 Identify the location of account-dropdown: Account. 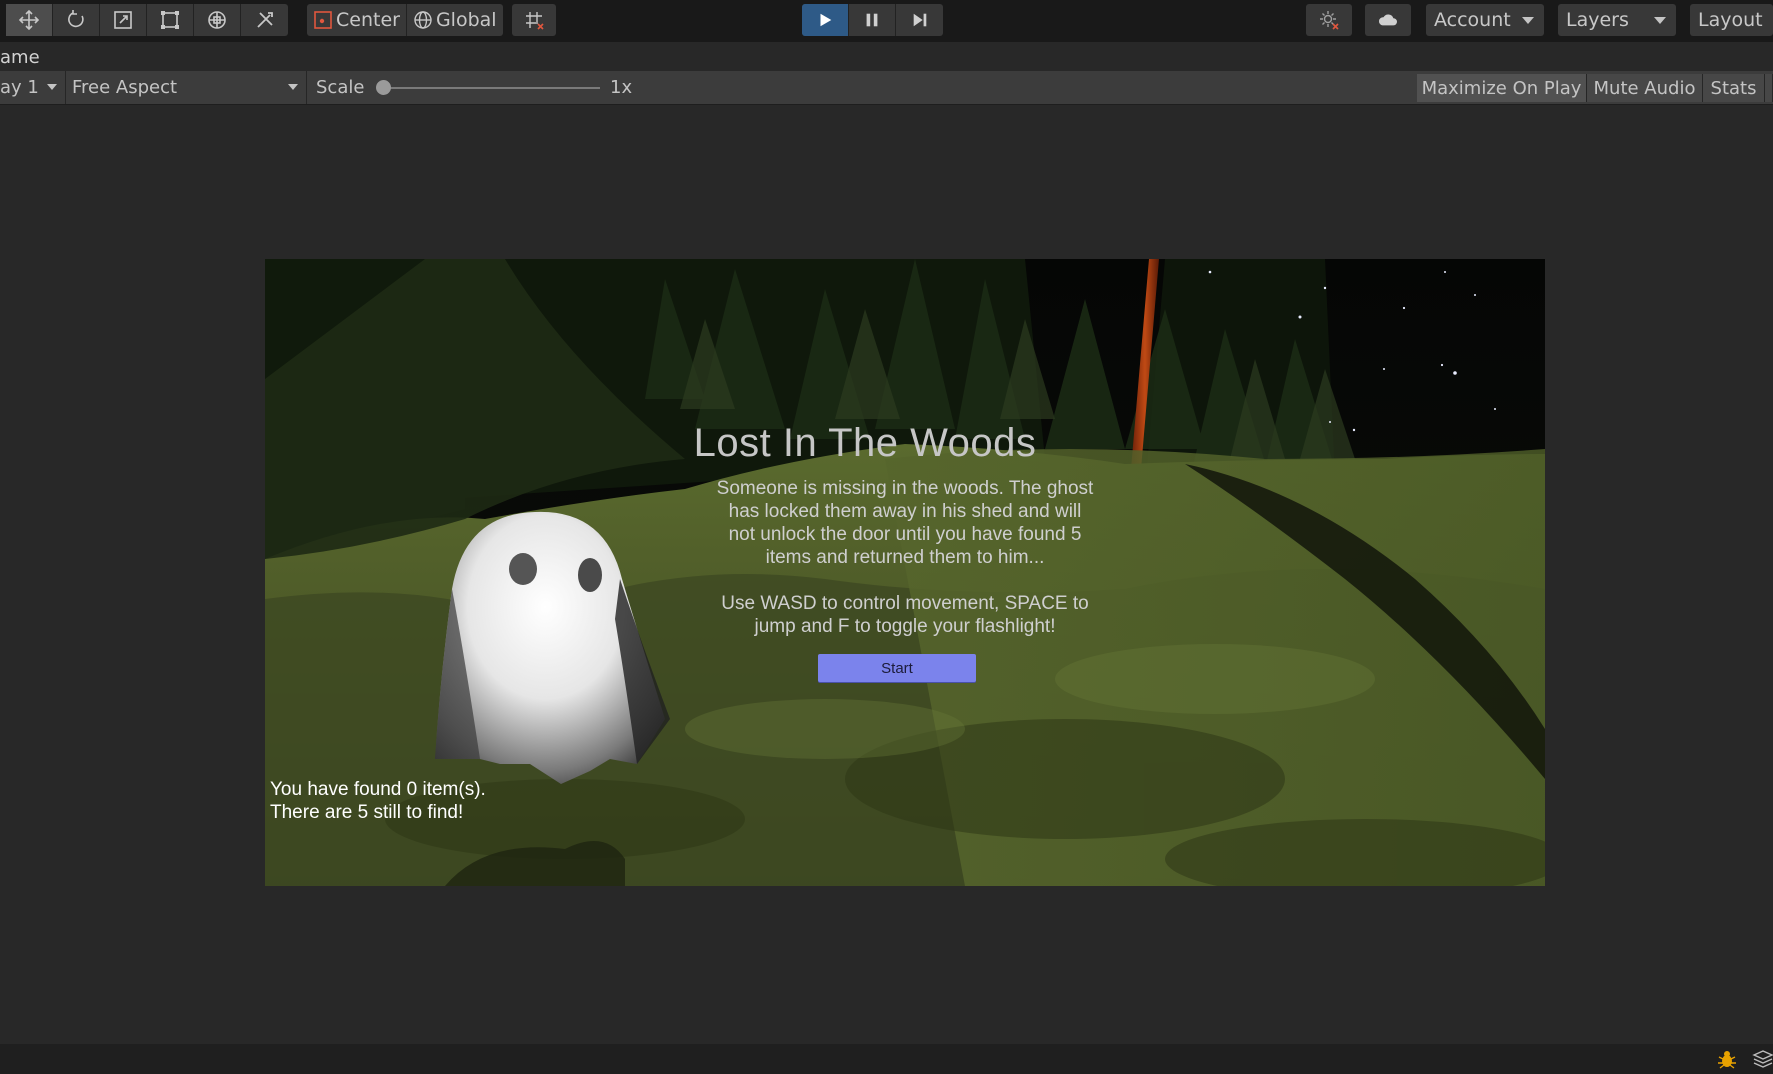
(1485, 20).